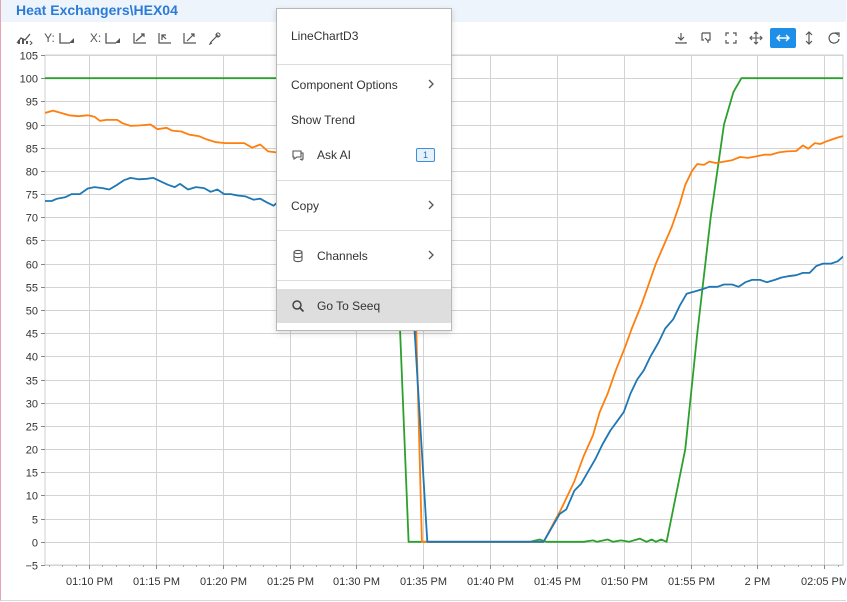 This screenshot has width=847, height=602. I want to click on database-icon, so click(298, 256).